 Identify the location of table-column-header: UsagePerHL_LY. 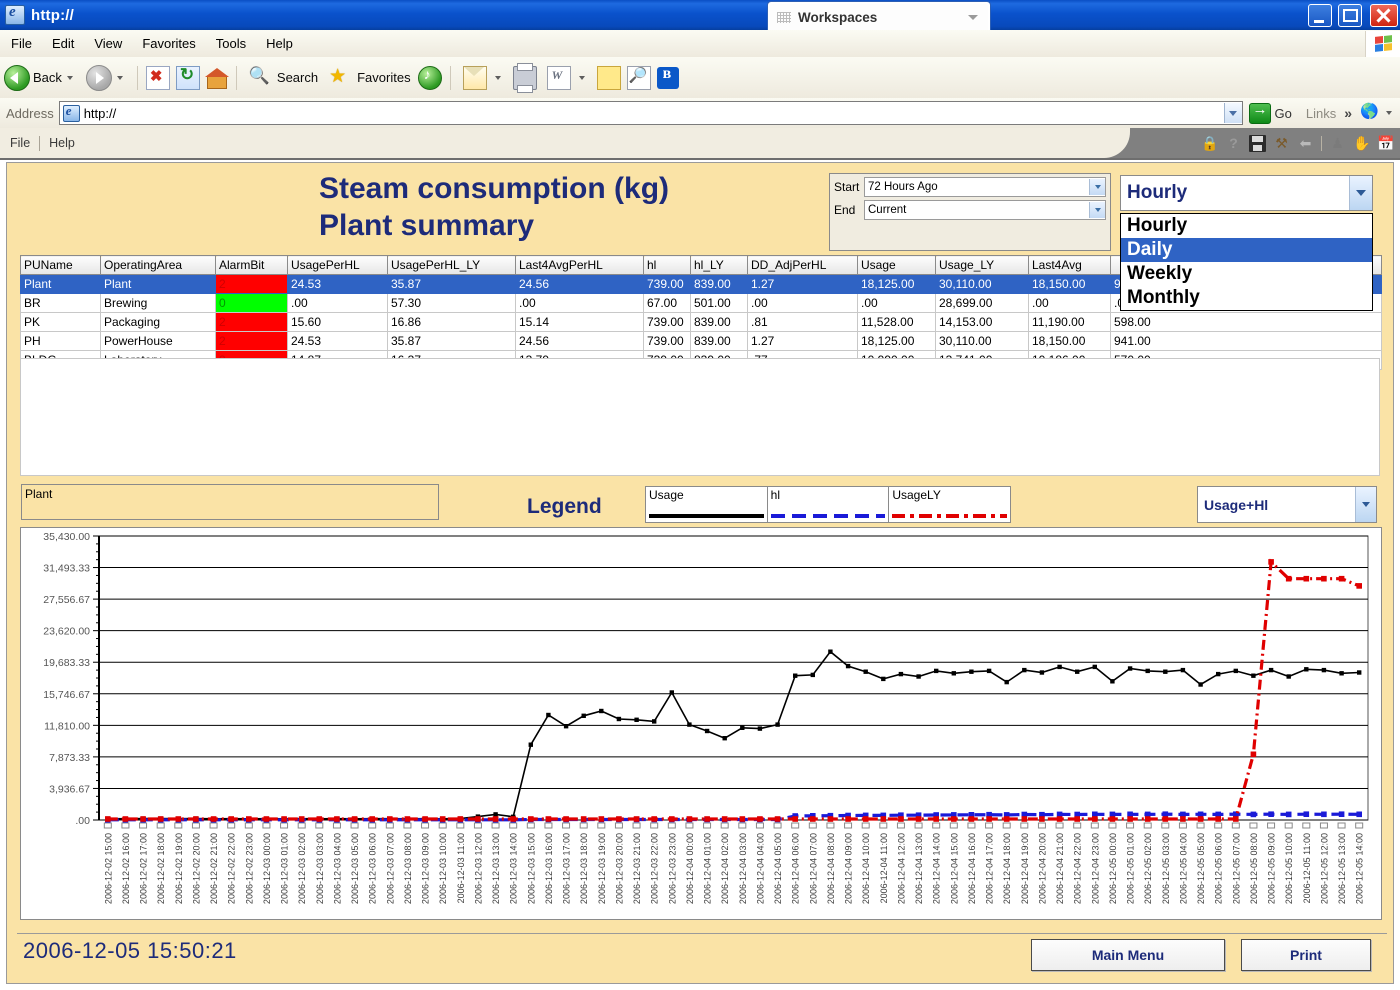
(451, 265).